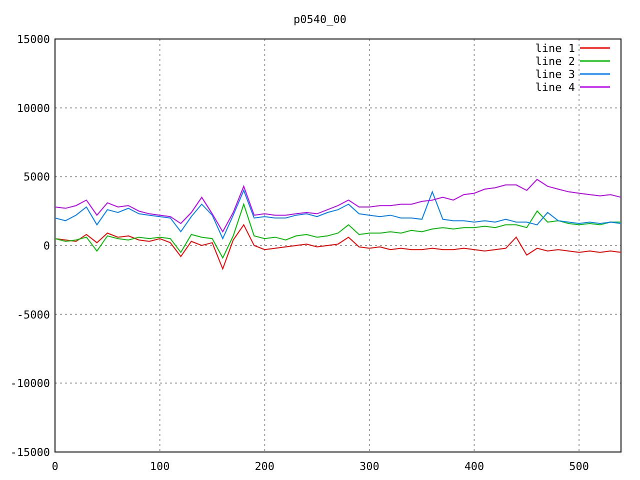  What do you see at coordinates (474, 466) in the screenshot?
I see `x-tick-label: 400` at bounding box center [474, 466].